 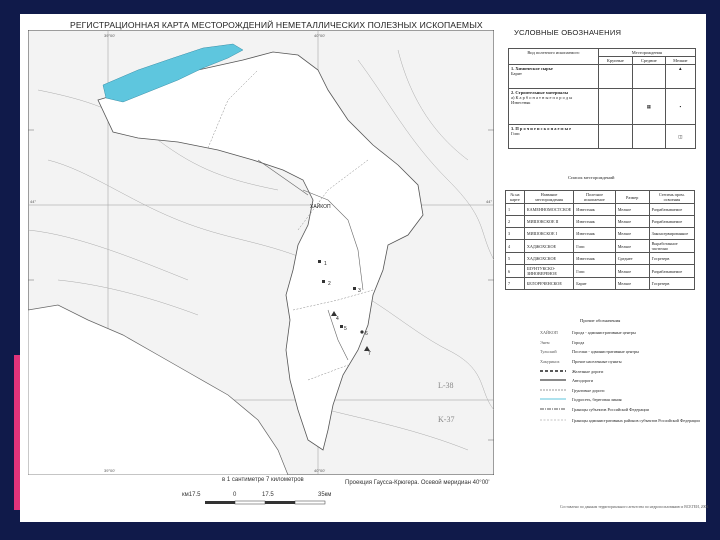 I want to click on scale-tick: км17.5, so click(x=191, y=495).